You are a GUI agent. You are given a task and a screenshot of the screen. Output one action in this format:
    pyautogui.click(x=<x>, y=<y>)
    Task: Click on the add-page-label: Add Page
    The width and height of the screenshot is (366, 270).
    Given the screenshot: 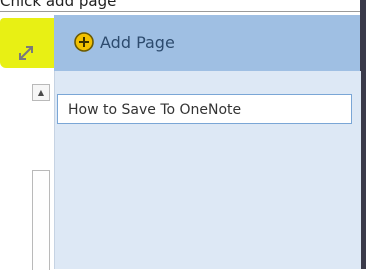 What is the action you would take?
    pyautogui.click(x=137, y=42)
    